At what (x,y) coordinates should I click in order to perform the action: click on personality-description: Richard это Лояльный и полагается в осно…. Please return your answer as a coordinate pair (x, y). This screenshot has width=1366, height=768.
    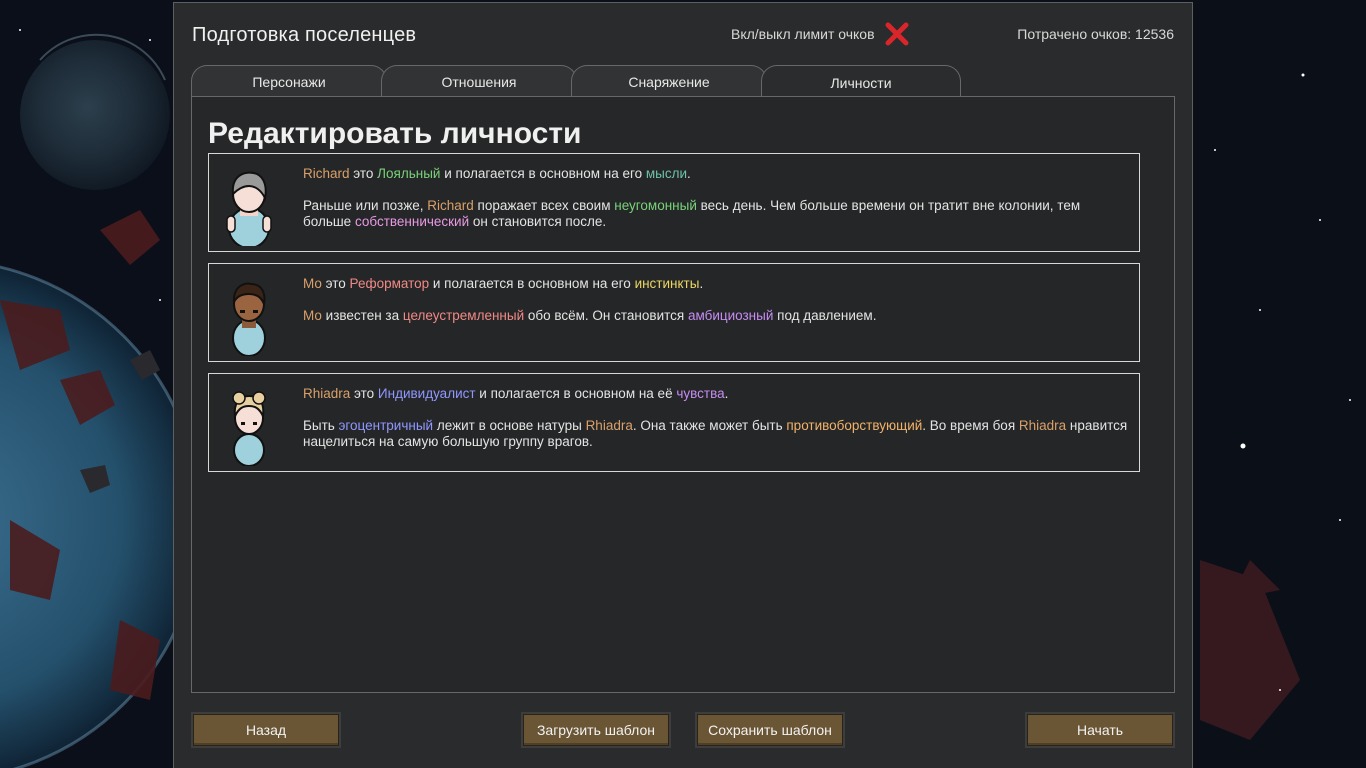
    Looking at the image, I should click on (716, 198).